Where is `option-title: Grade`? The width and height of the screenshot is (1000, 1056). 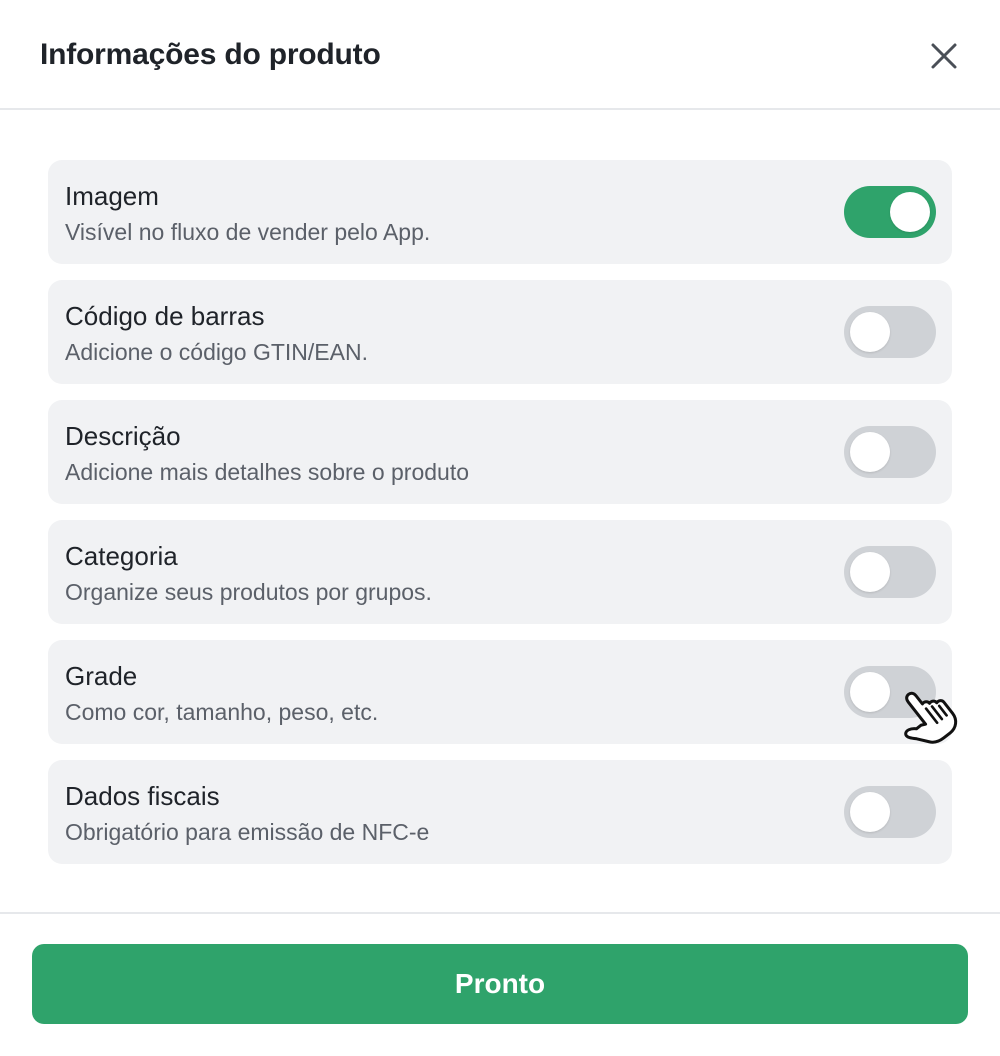 option-title: Grade is located at coordinates (101, 676).